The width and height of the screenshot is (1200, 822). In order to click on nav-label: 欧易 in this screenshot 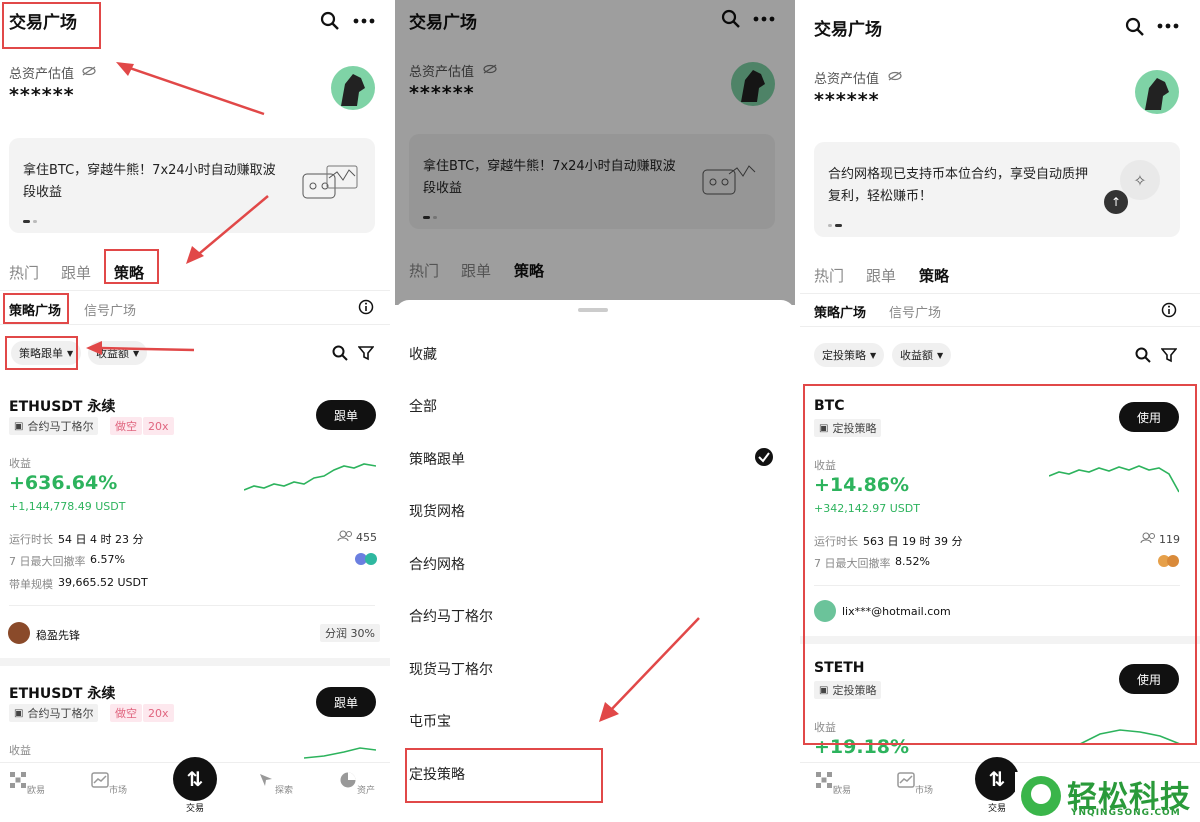, I will do `click(35, 791)`.